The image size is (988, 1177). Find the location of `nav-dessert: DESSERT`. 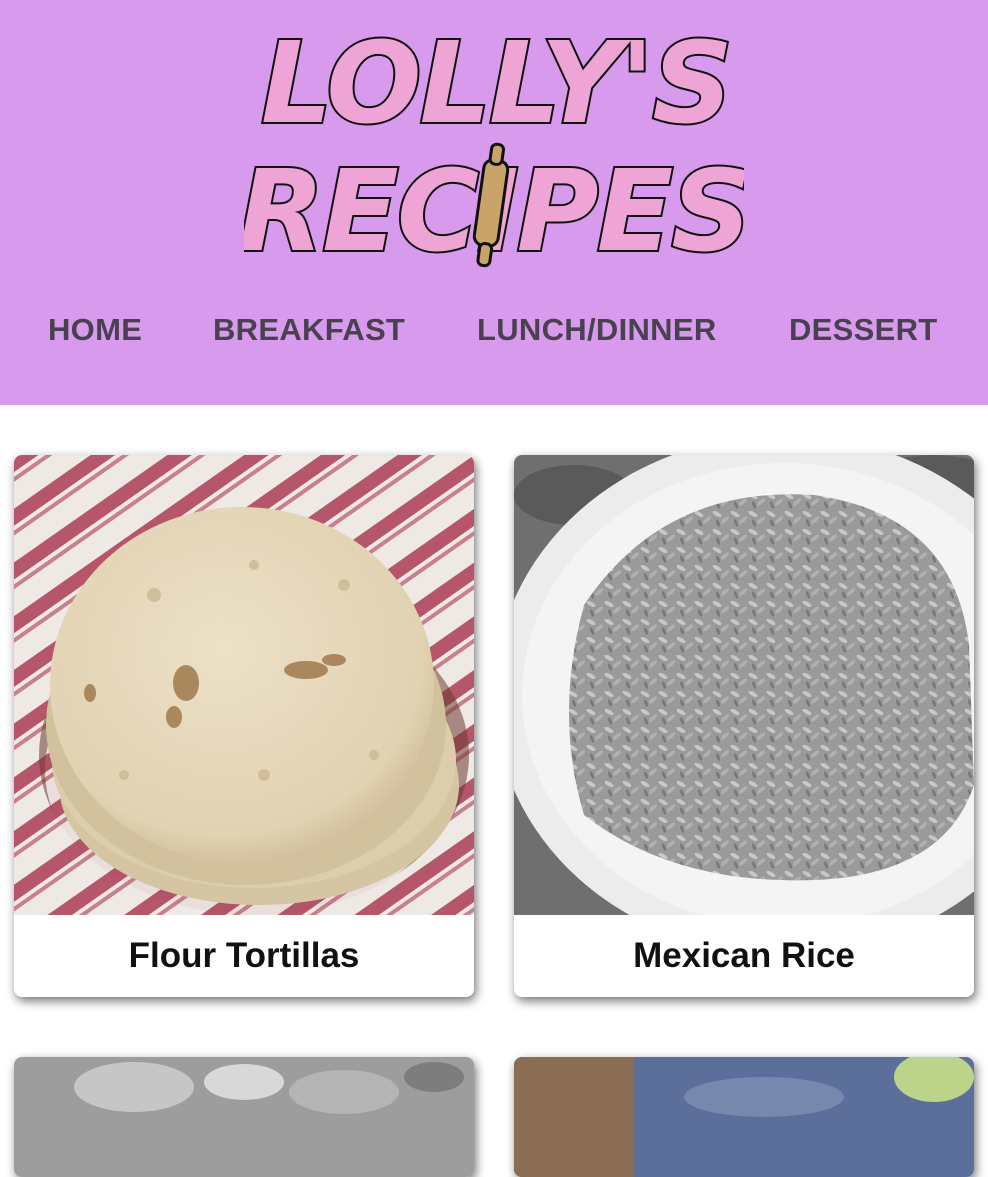

nav-dessert: DESSERT is located at coordinates (863, 330).